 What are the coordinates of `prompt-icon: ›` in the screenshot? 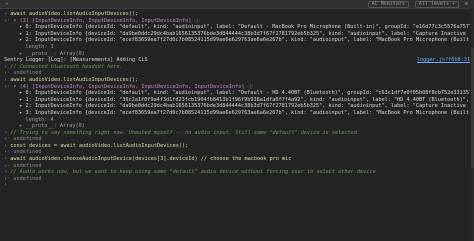 It's located at (7, 185).